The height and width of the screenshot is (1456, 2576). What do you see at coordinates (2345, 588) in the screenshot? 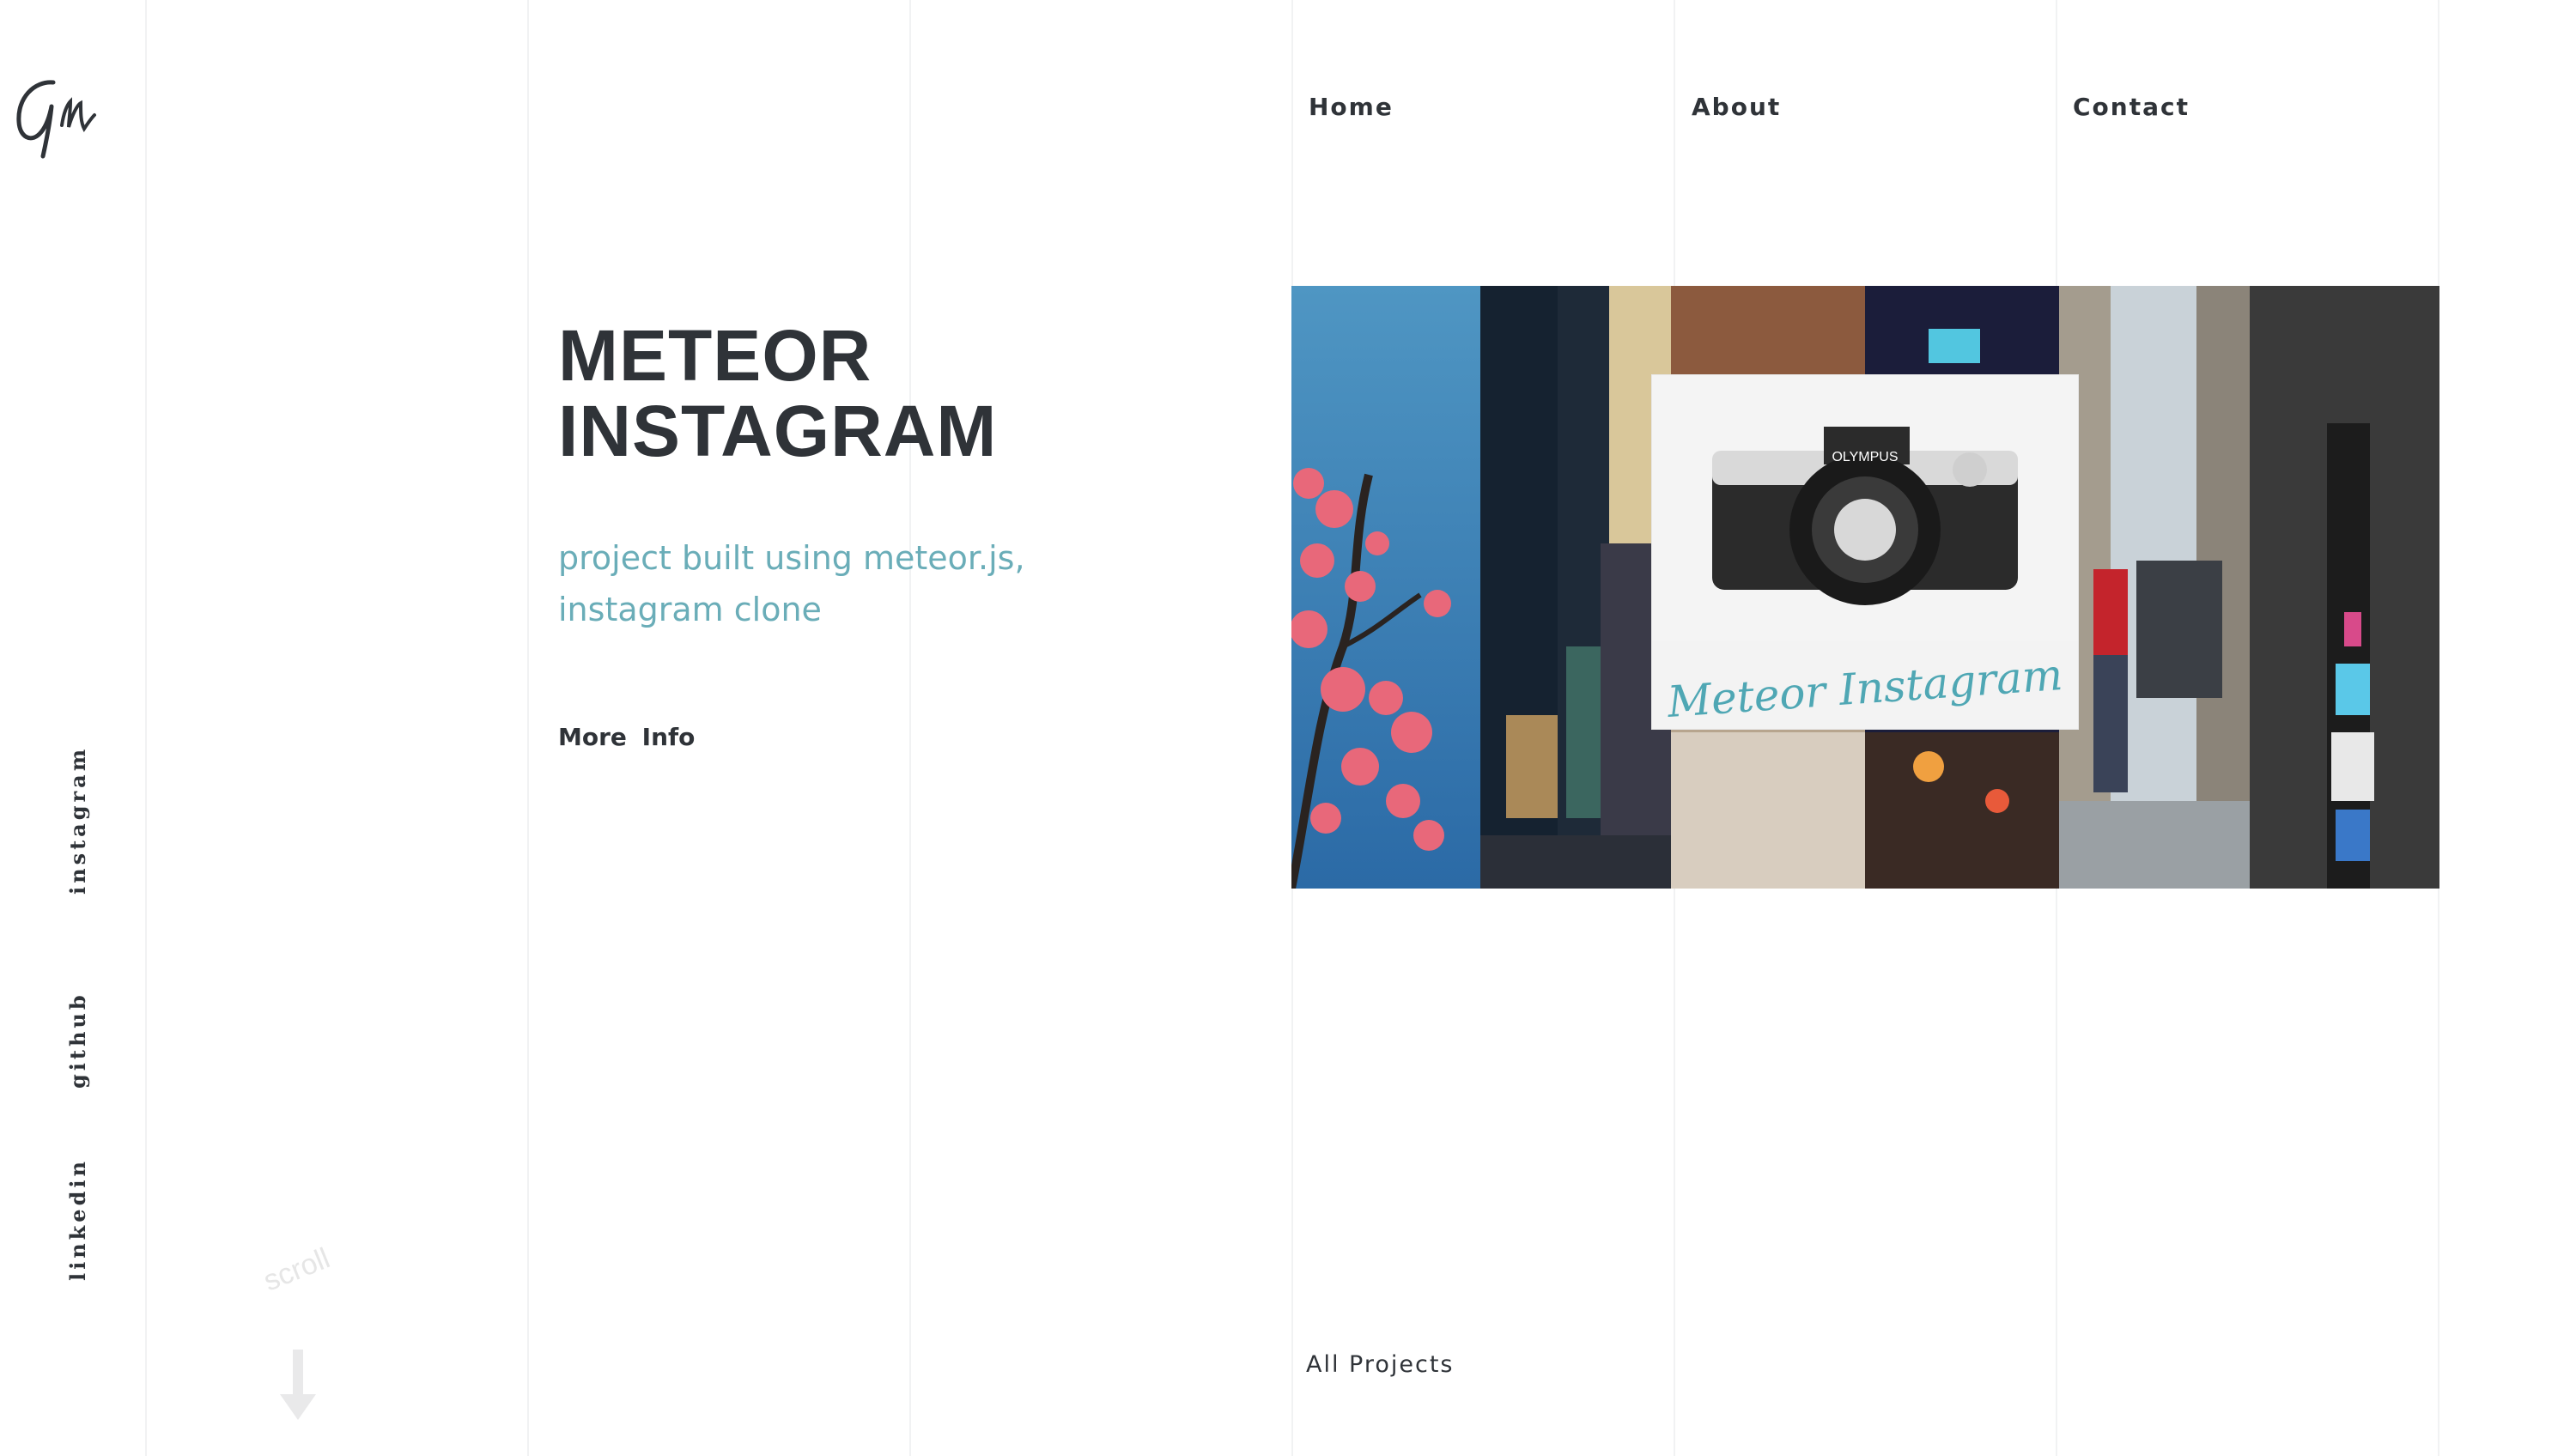
I see `times-square-photo` at bounding box center [2345, 588].